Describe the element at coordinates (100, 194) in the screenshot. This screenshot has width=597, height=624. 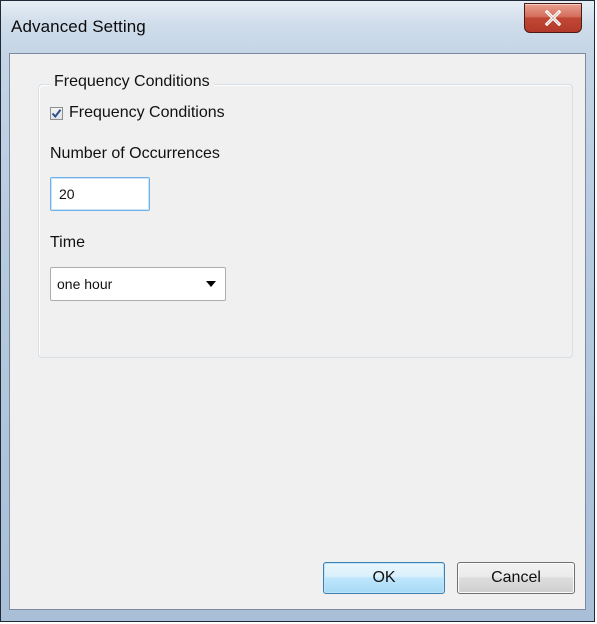
I see `occurrences-input` at that location.